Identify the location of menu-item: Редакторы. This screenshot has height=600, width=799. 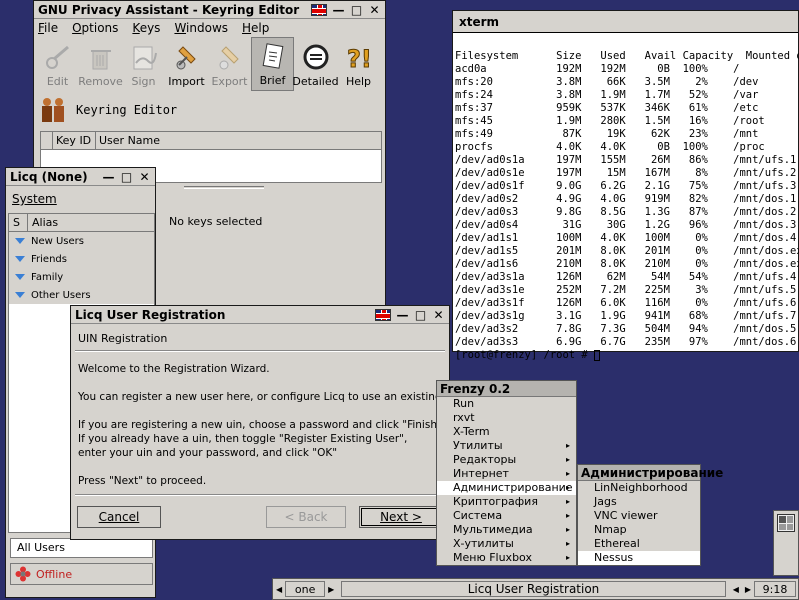
(506, 460).